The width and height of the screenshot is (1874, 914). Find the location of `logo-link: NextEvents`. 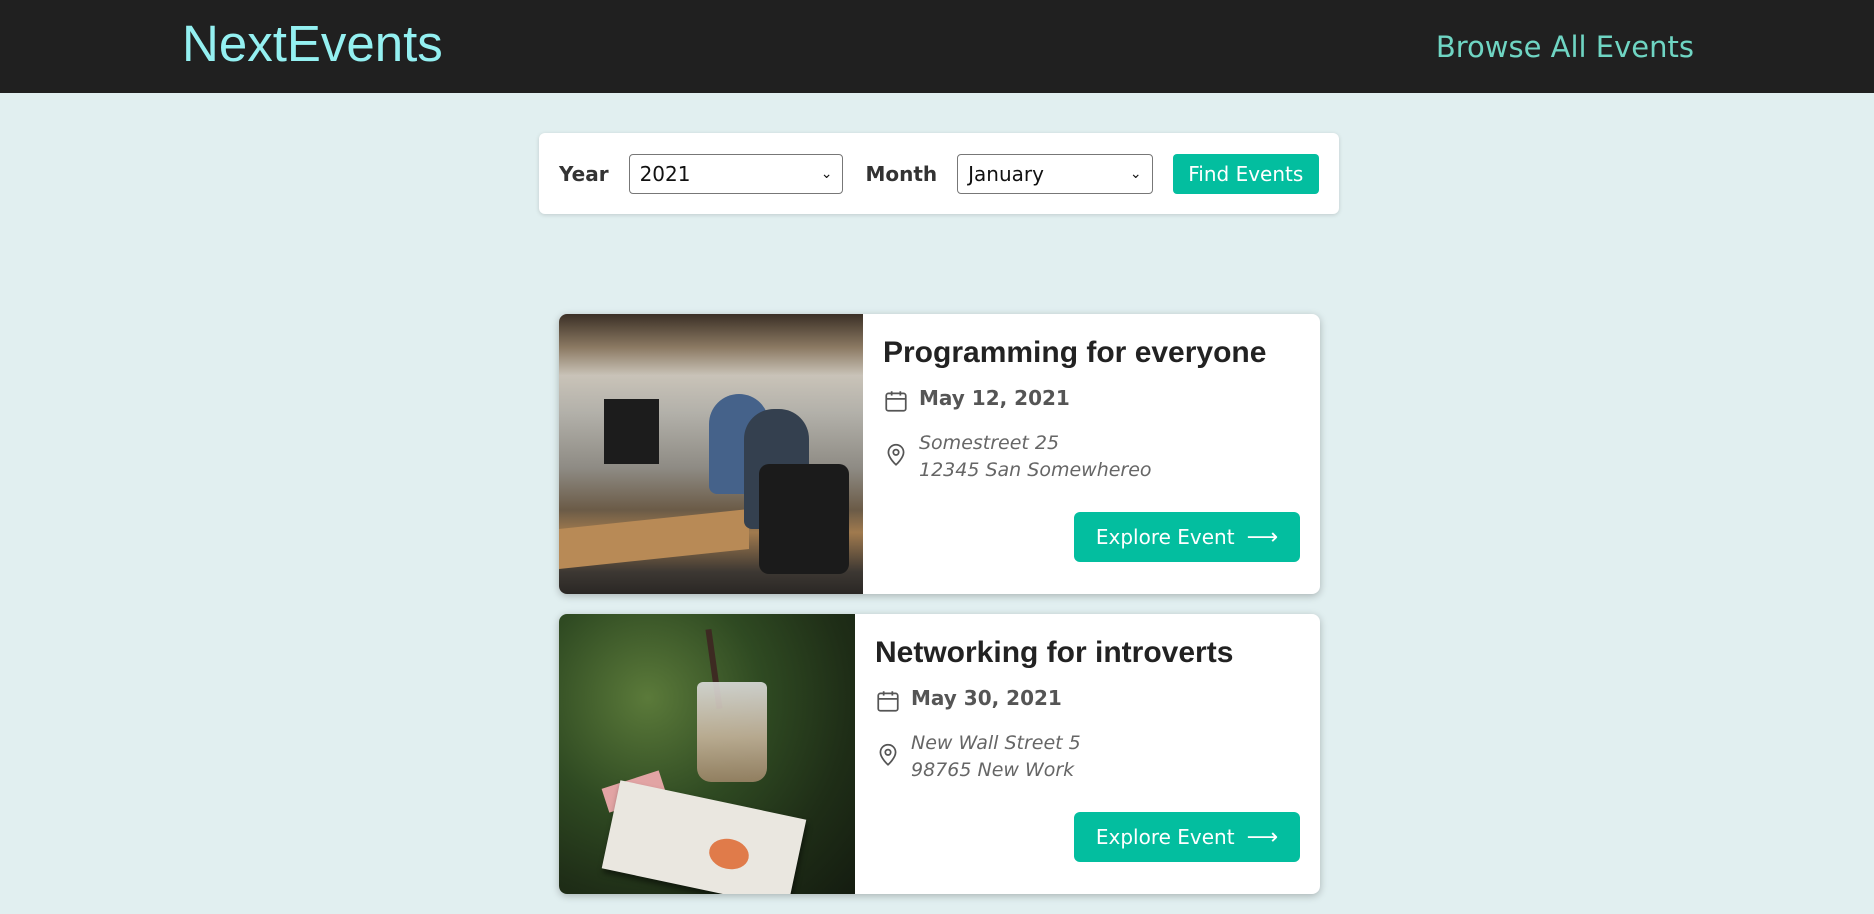

logo-link: NextEvents is located at coordinates (312, 43).